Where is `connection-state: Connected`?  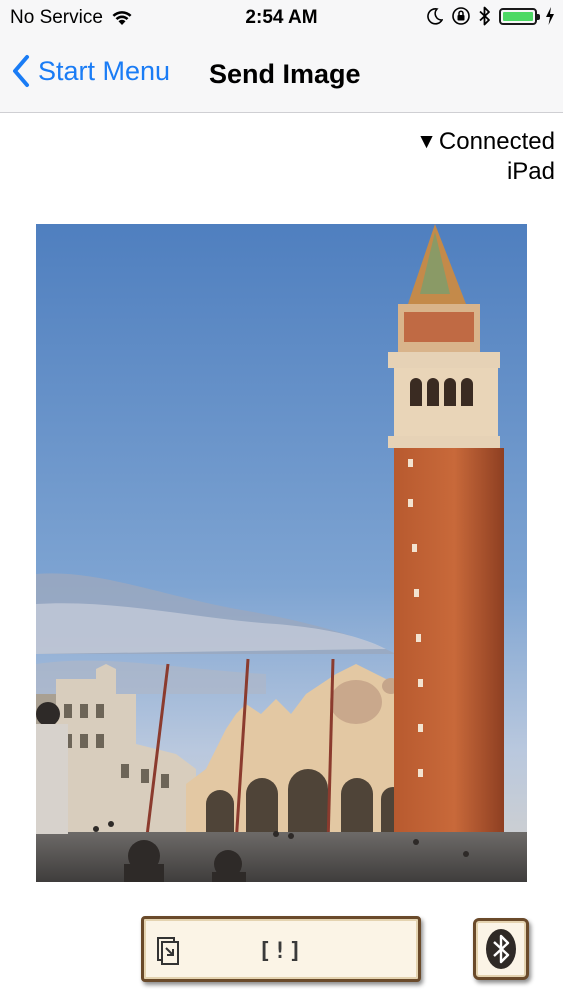
connection-state: Connected is located at coordinates (496, 141).